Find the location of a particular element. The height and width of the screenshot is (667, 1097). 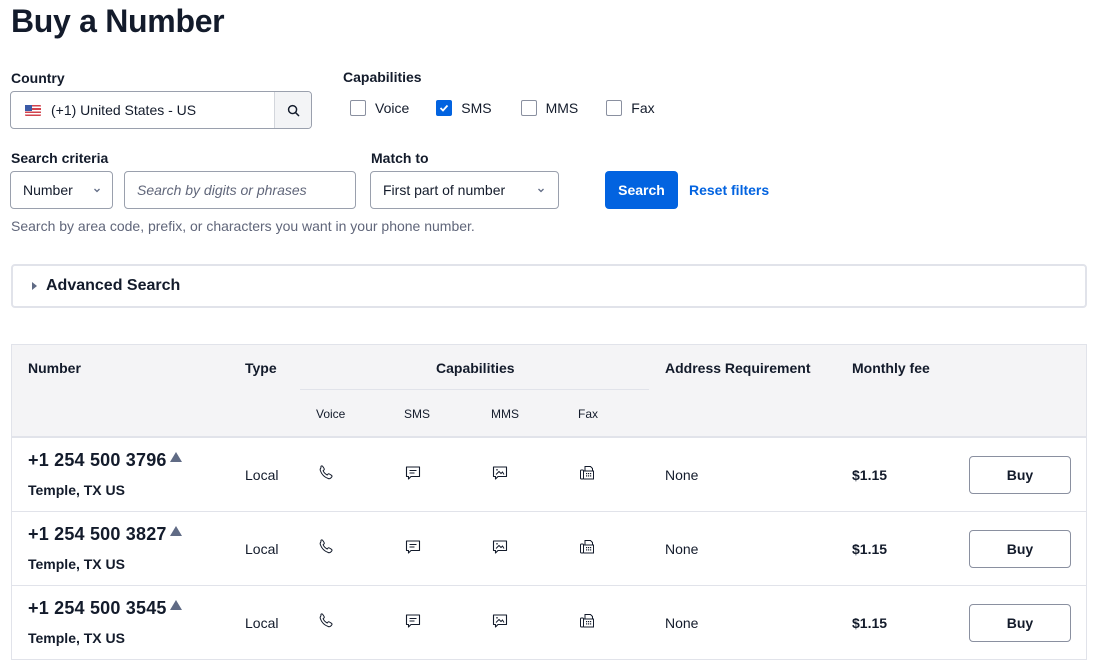

fax-checkbox is located at coordinates (614, 108).